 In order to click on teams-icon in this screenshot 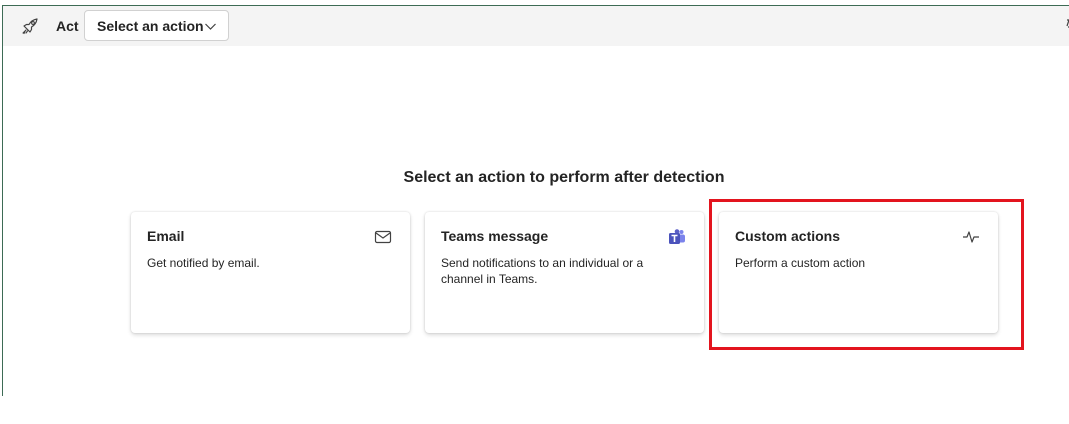, I will do `click(677, 236)`.